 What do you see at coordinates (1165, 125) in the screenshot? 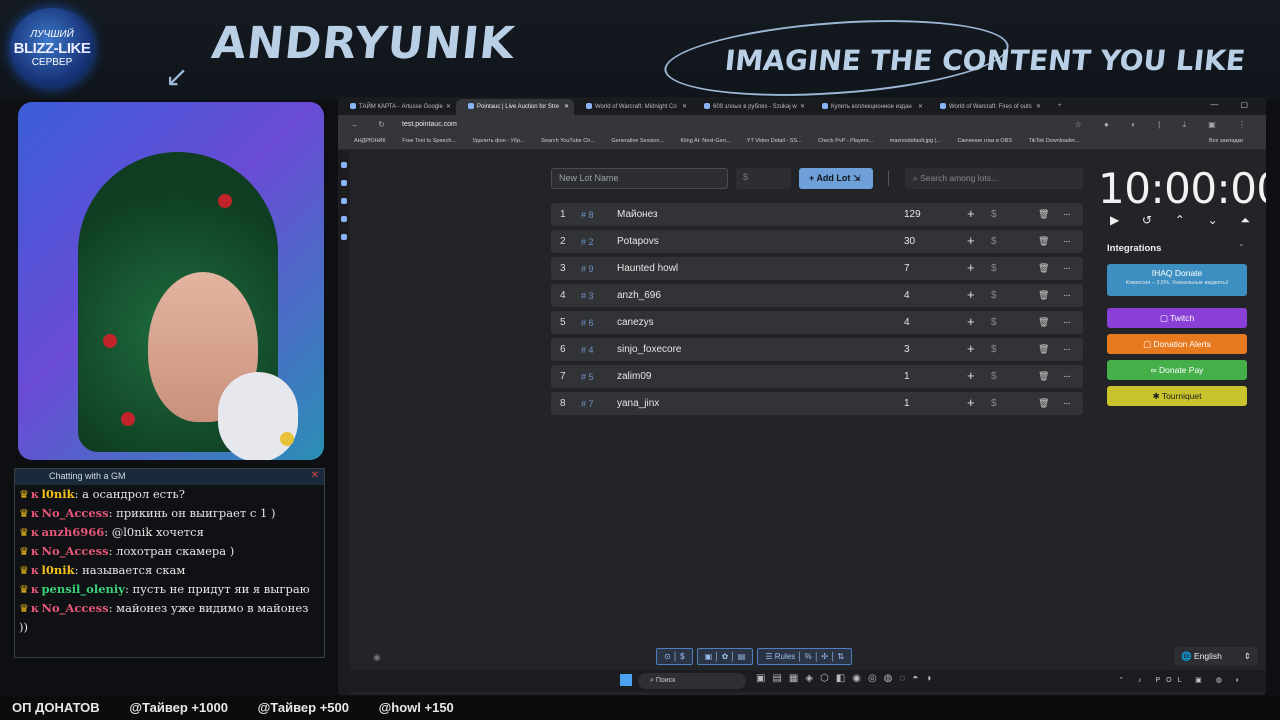
I see `toolbar-icons: ☆ ● ◐ | ⤓ ▣ ⋮` at bounding box center [1165, 125].